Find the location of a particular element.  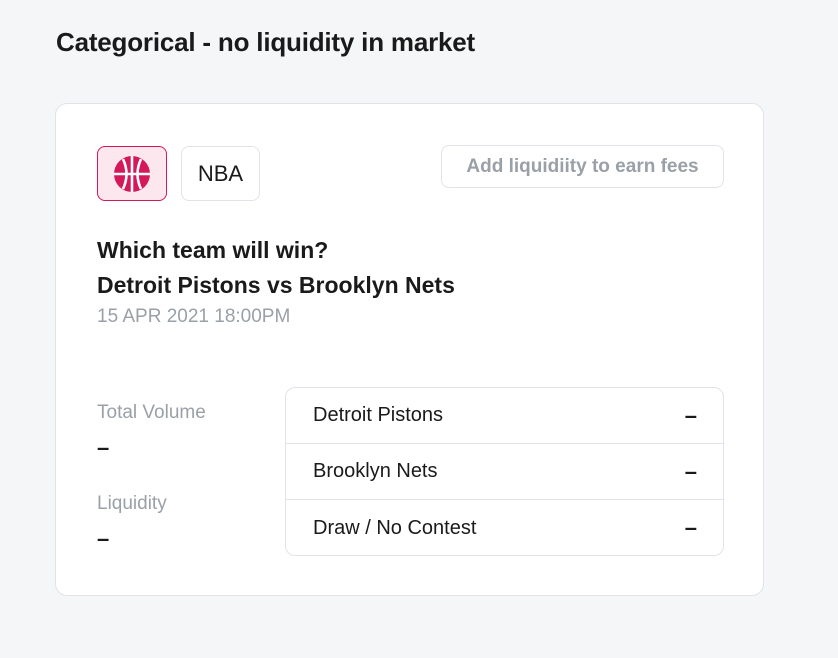

liquidity-label: Liquidity is located at coordinates (132, 503).